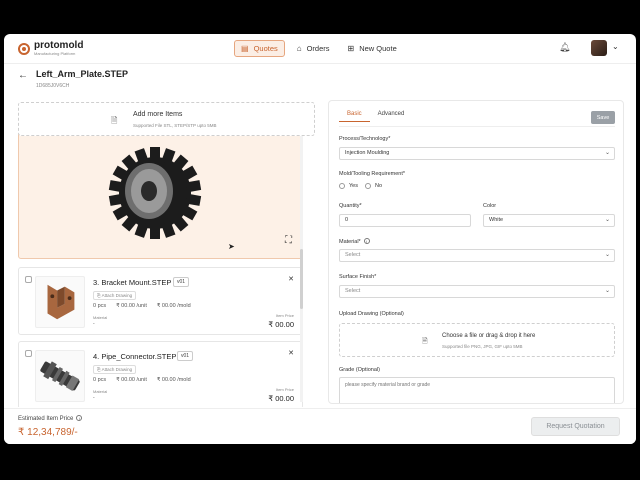 The image size is (640, 480). Describe the element at coordinates (100, 306) in the screenshot. I see `item-quantity: 0 pcs` at that location.